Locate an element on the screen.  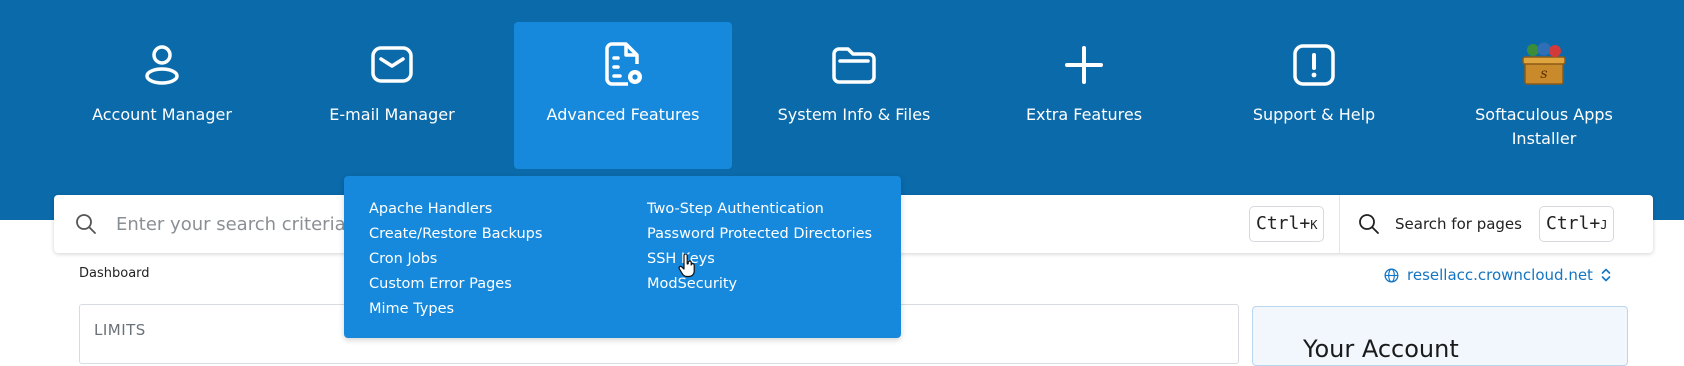
account-title: Your Account is located at coordinates (1381, 349).